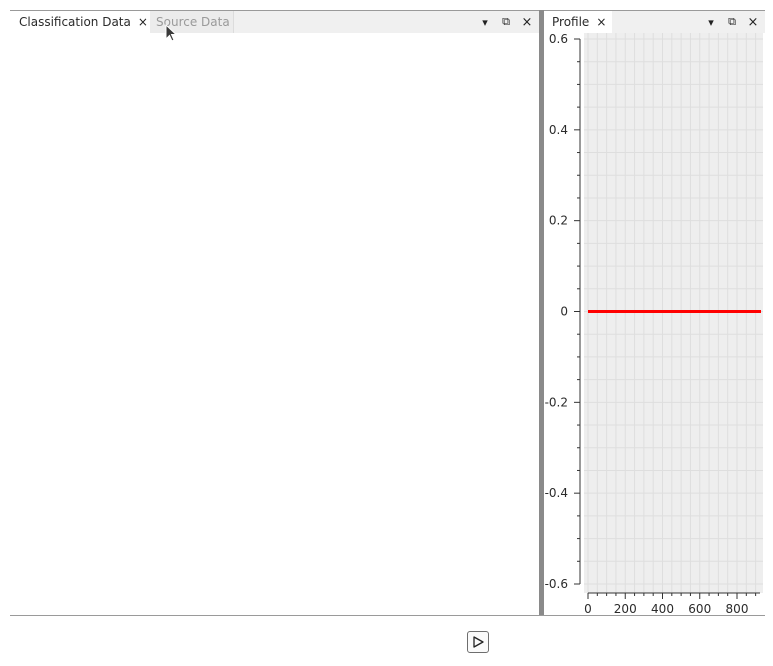 Image resolution: width=773 pixels, height=666 pixels. Describe the element at coordinates (571, 22) in the screenshot. I see `tab-profile-label: Profile` at that location.